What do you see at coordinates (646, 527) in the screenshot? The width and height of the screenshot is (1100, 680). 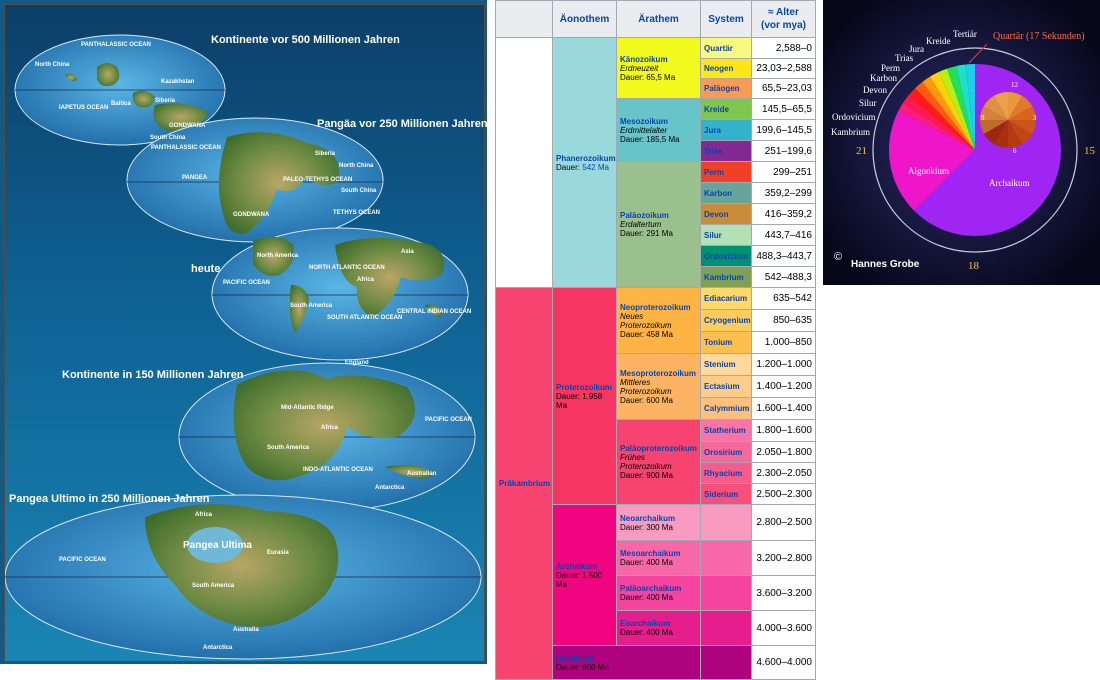 I see `era-dauer: Dauer: 300 Ma` at bounding box center [646, 527].